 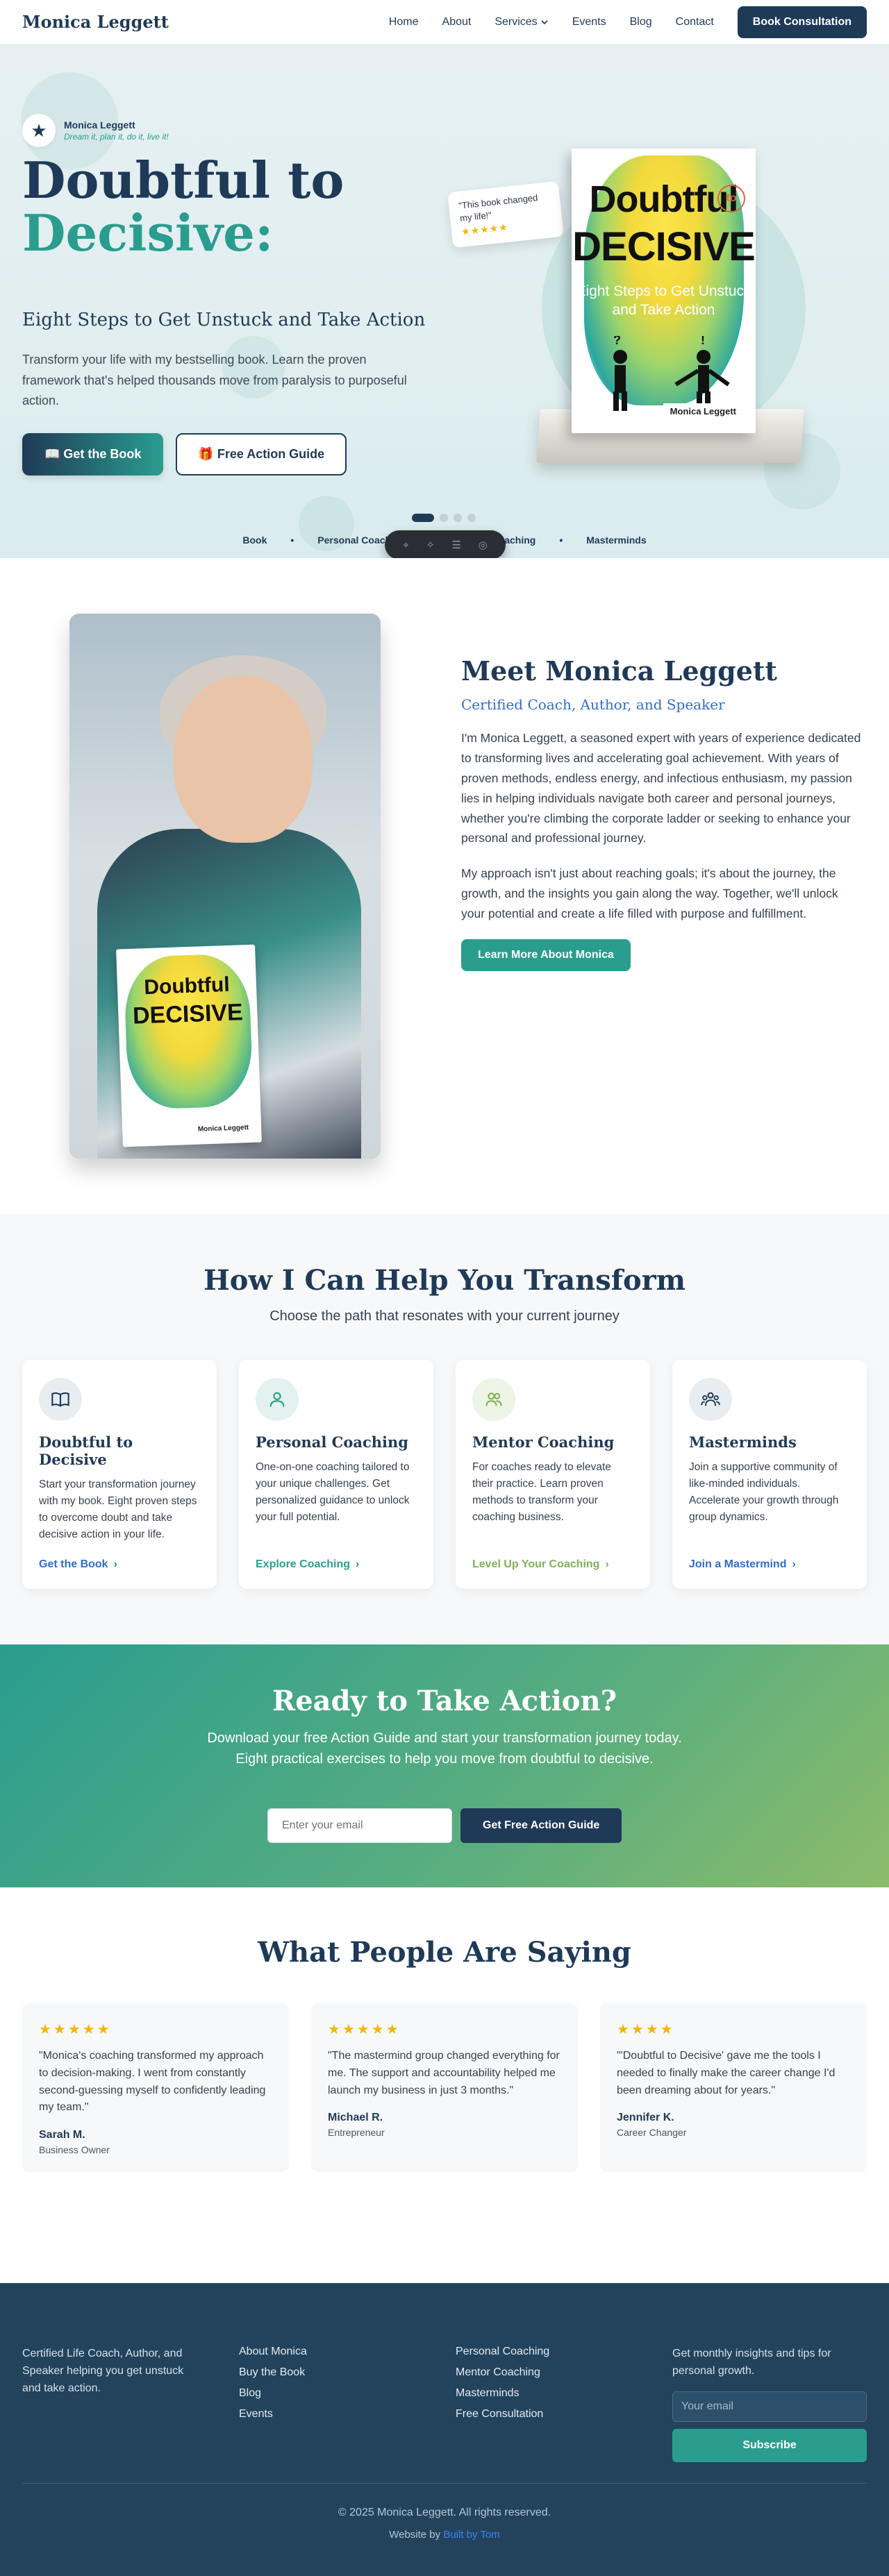 I want to click on hero-link-book: Book, so click(x=254, y=540).